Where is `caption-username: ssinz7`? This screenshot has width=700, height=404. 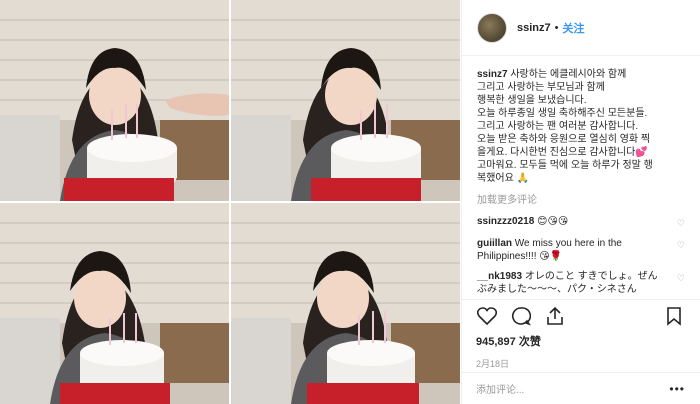
caption-username: ssinz7 is located at coordinates (492, 74).